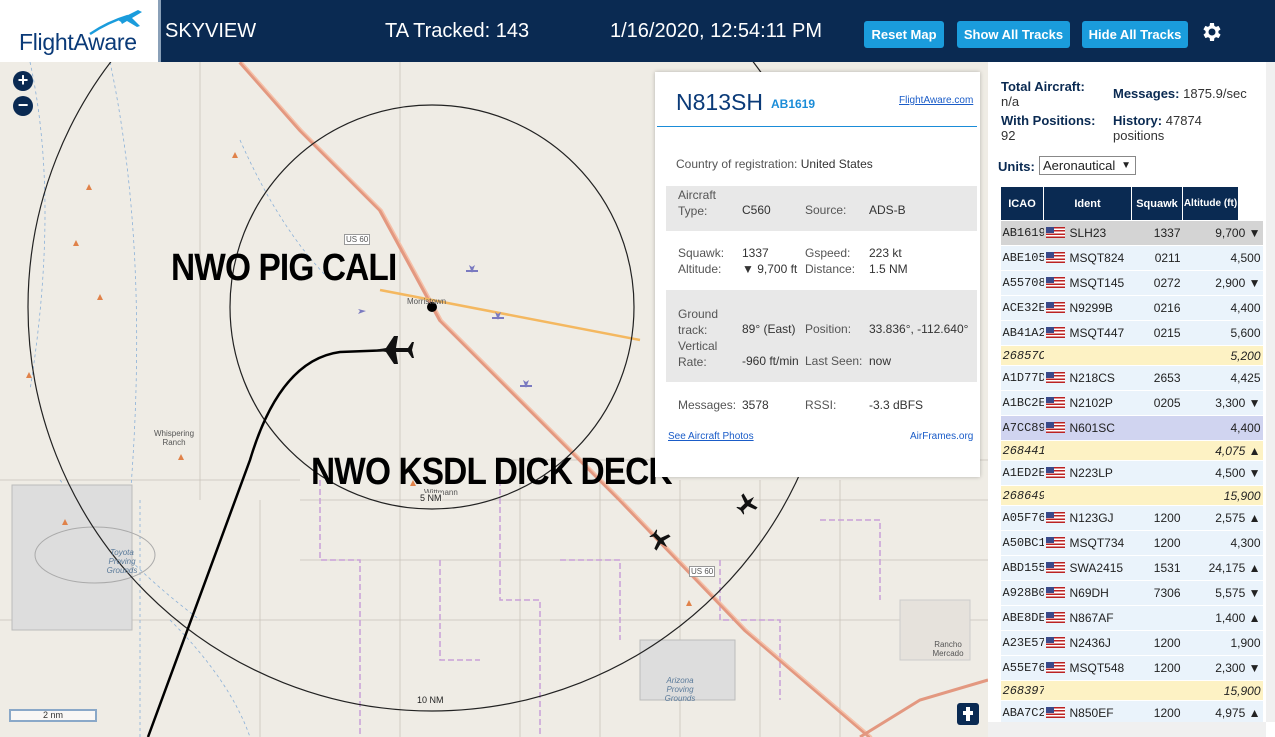 The height and width of the screenshot is (737, 1275). Describe the element at coordinates (1023, 518) in the screenshot. I see `icao-cell-text: A05F76` at that location.